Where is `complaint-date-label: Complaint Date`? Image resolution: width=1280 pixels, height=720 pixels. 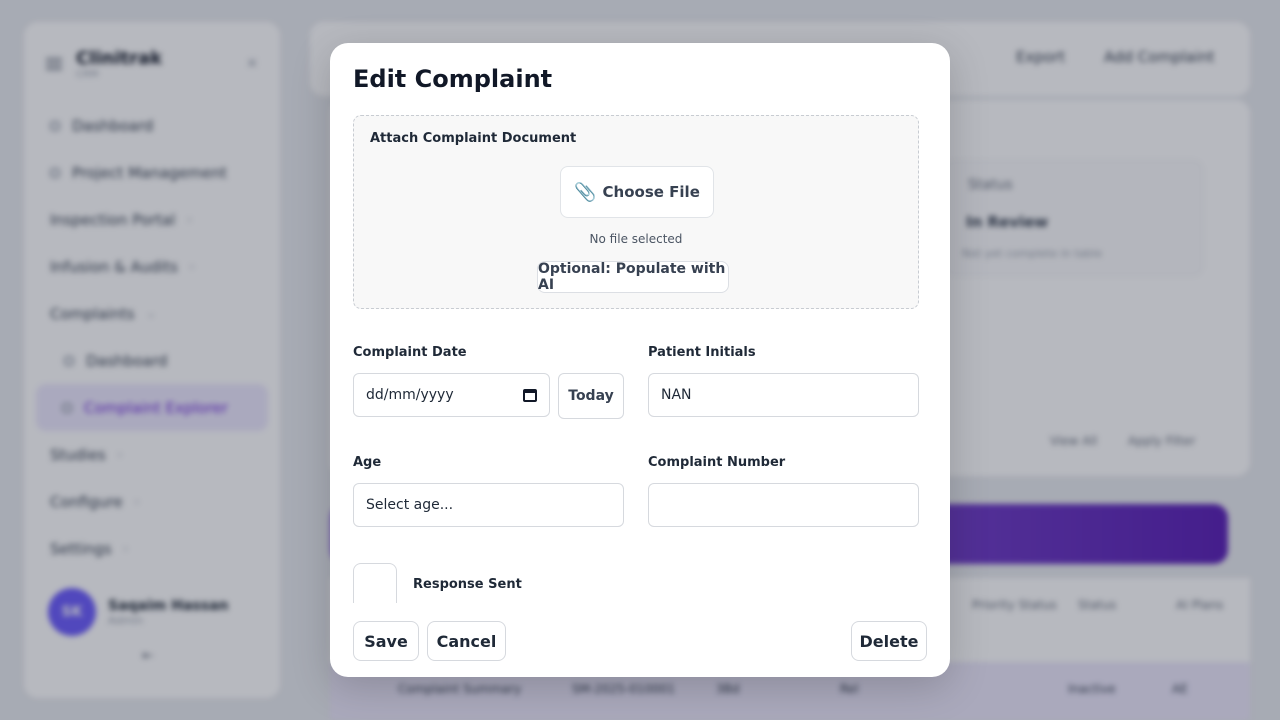
complaint-date-label: Complaint Date is located at coordinates (410, 352).